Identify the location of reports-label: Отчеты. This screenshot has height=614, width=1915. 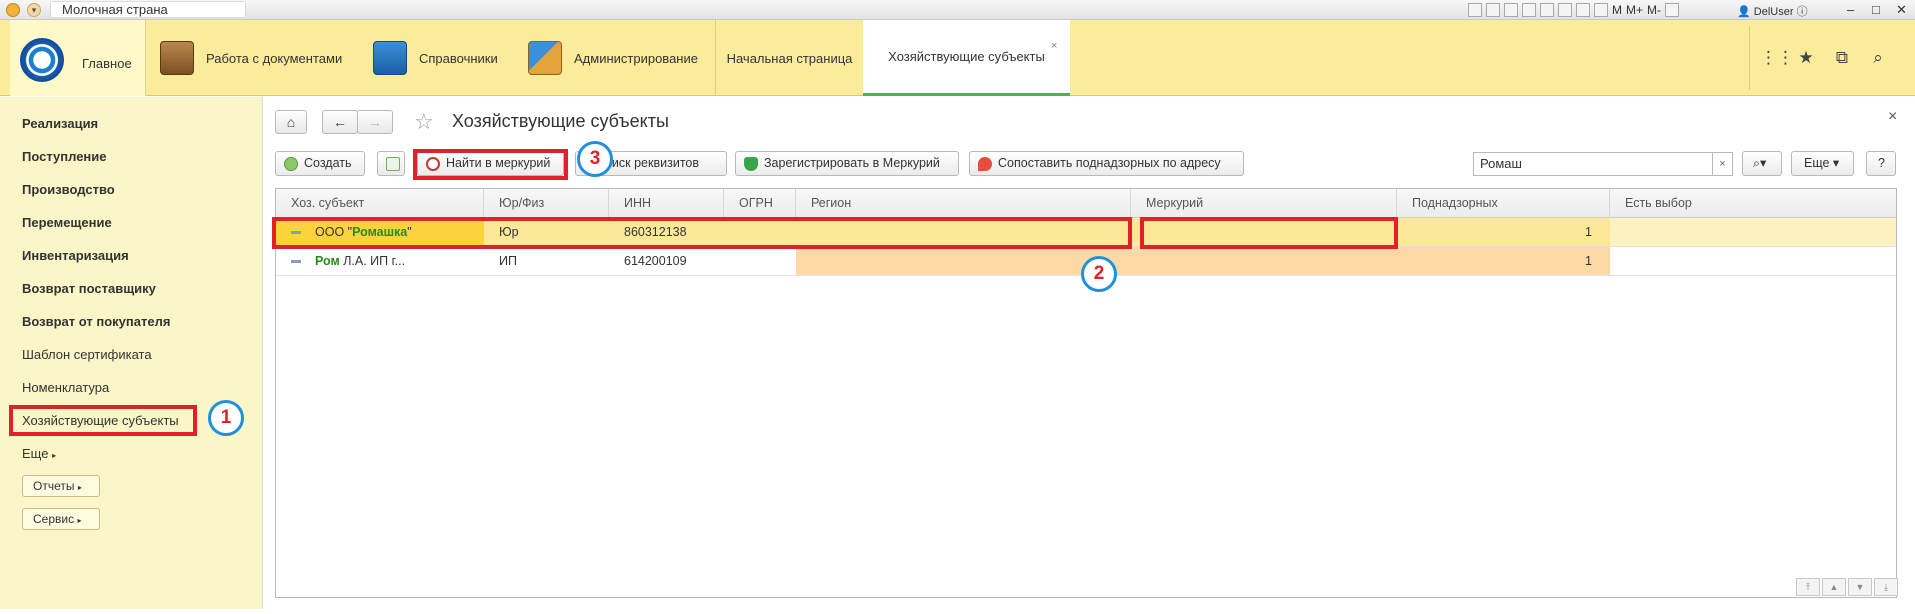
(54, 486).